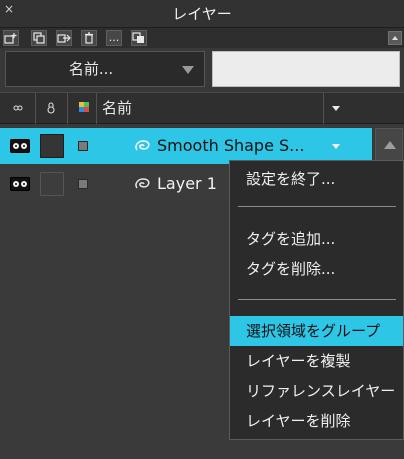 This screenshot has width=404, height=459. Describe the element at coordinates (187, 183) in the screenshot. I see `layer-name: Layer 1` at that location.